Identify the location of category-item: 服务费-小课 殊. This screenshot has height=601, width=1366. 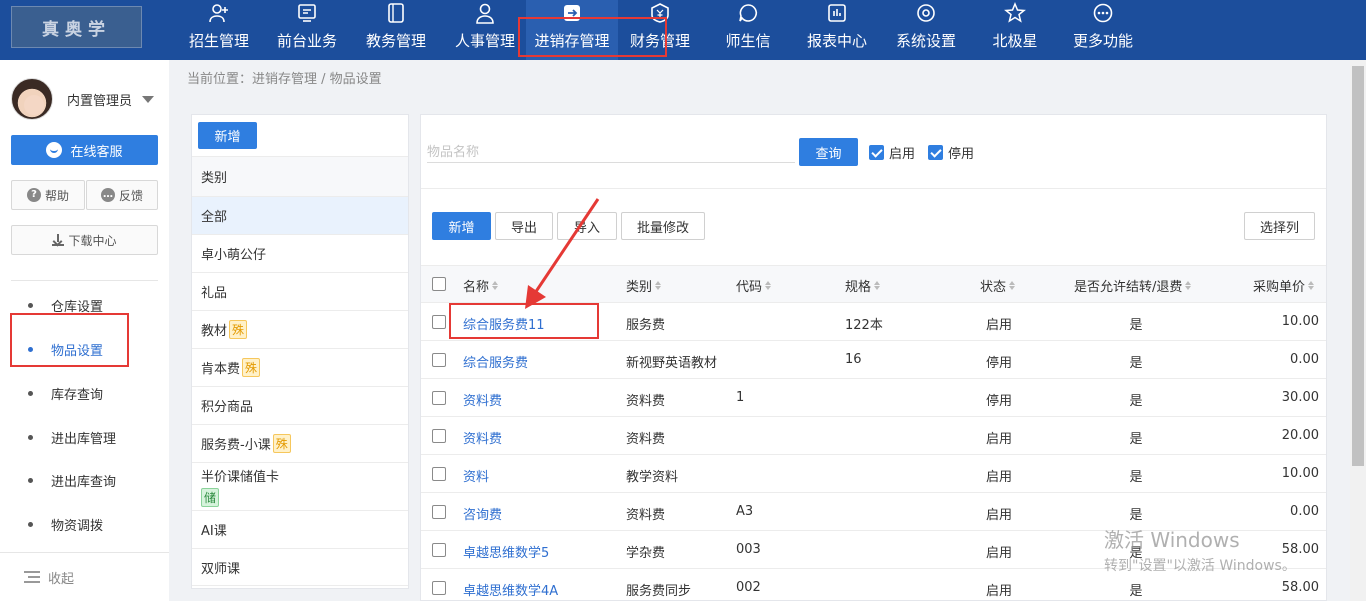
(300, 443).